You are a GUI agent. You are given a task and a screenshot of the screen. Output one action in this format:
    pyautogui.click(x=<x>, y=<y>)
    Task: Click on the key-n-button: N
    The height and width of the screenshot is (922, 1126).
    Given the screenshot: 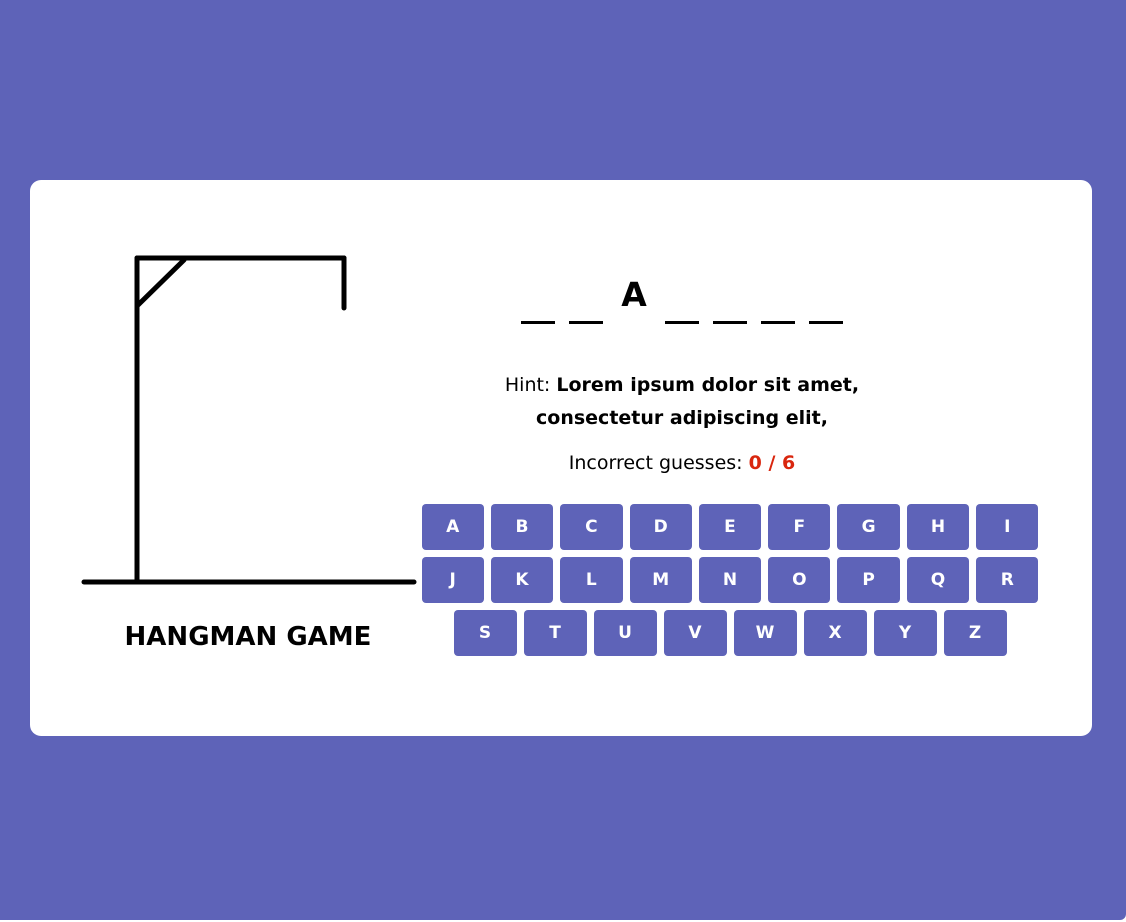 What is the action you would take?
    pyautogui.click(x=730, y=580)
    